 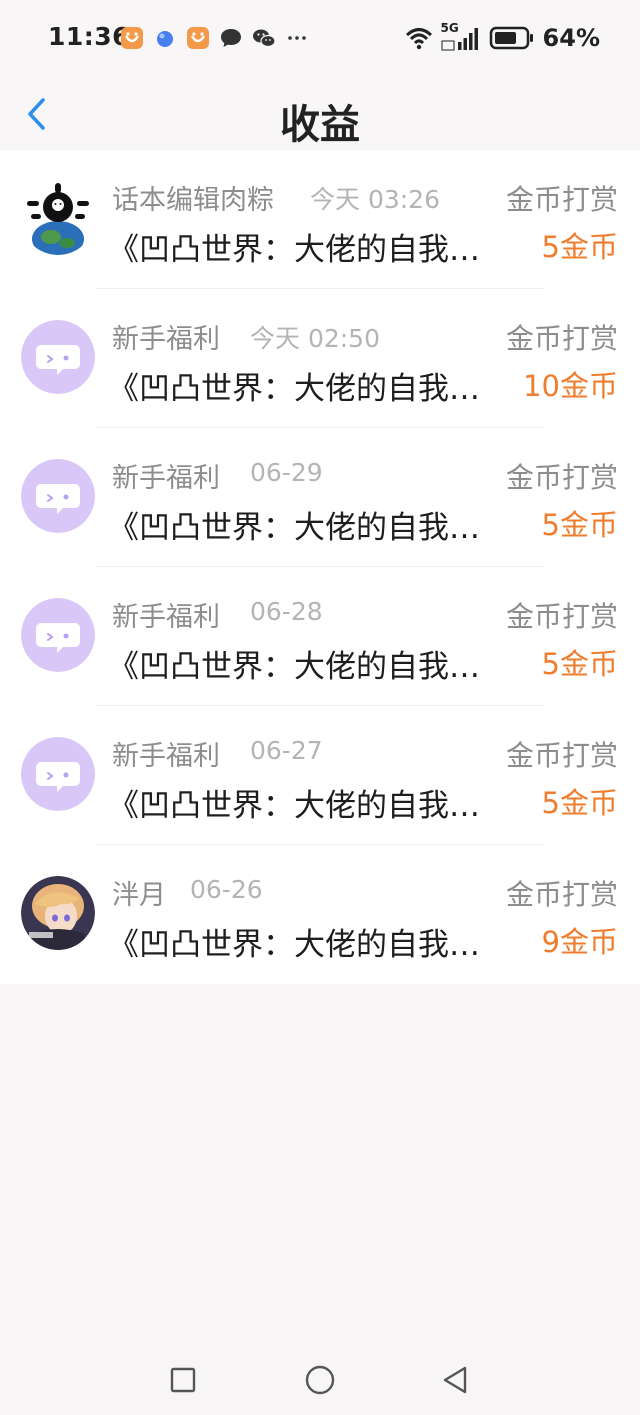 I want to click on page-title: 收益, so click(x=320, y=125).